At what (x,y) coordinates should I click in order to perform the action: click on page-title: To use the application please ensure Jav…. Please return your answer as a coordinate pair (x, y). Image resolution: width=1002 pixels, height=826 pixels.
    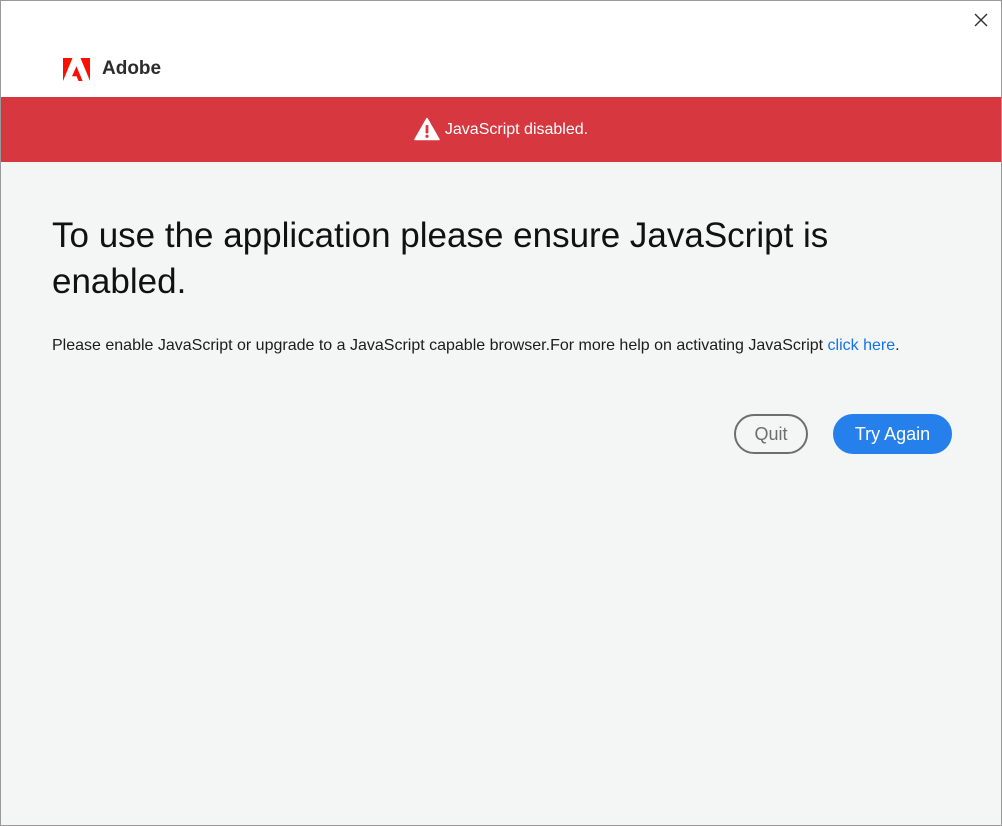
    Looking at the image, I should click on (440, 258).